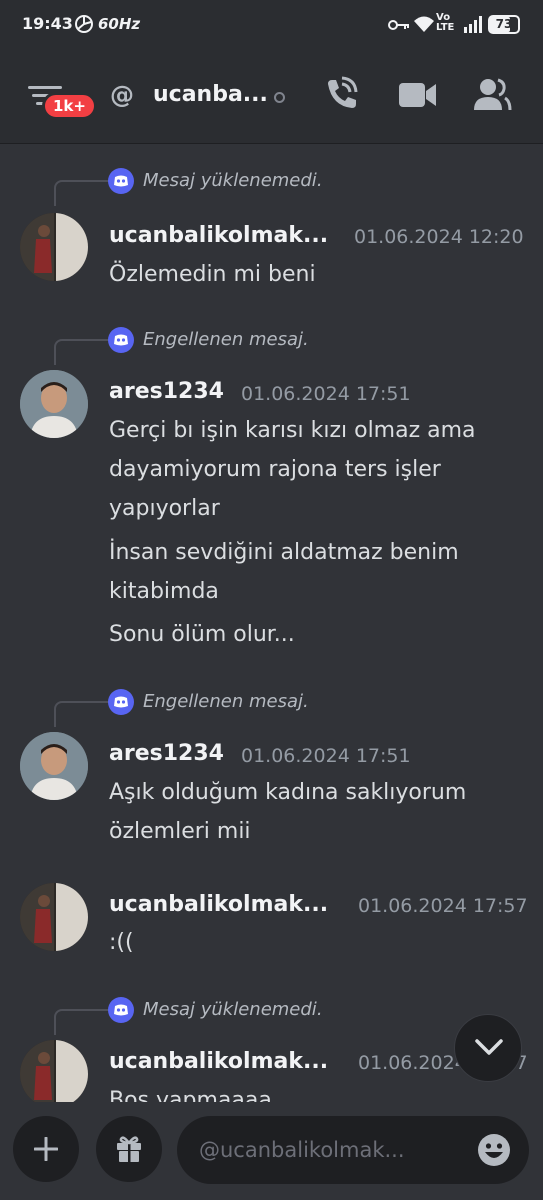 The image size is (543, 1200). I want to click on add-attachment-button, so click(46, 1149).